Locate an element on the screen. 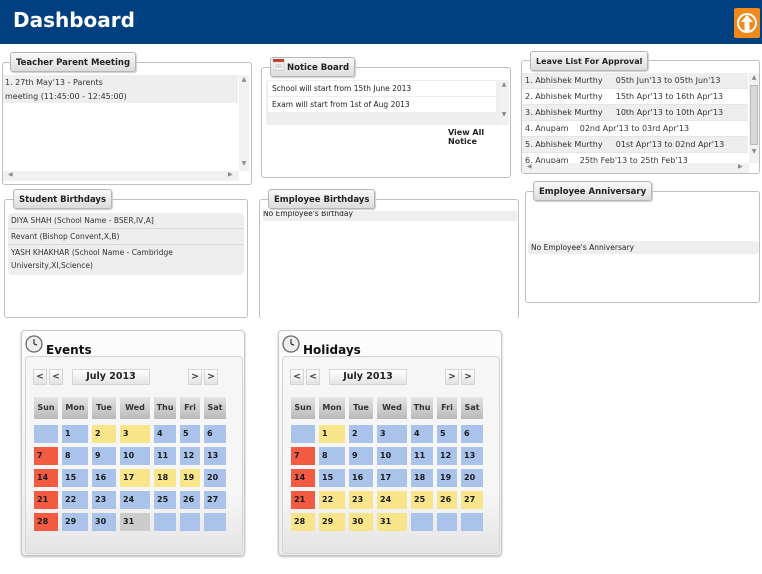 This screenshot has height=574, width=762. scroll-thumb is located at coordinates (754, 115).